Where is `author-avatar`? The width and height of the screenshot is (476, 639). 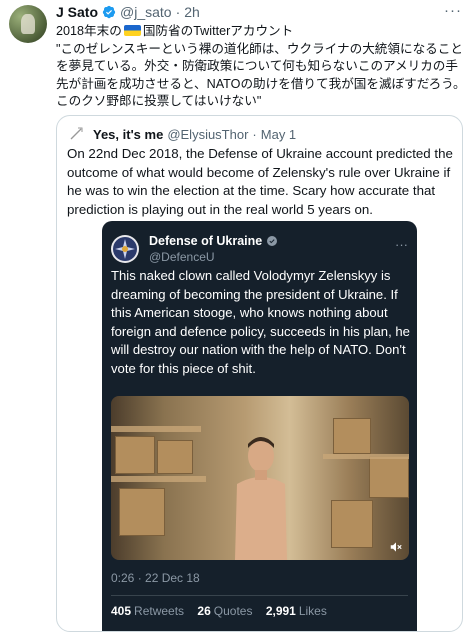 author-avatar is located at coordinates (28, 24).